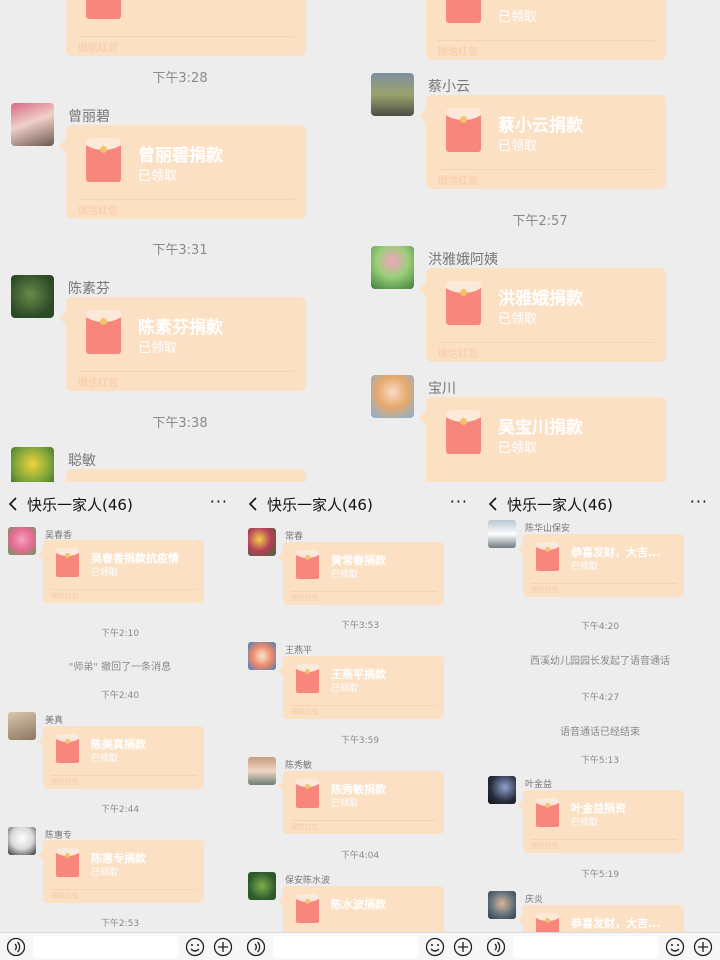  I want to click on red-packet-title: 洪雅娥捐款, so click(540, 299).